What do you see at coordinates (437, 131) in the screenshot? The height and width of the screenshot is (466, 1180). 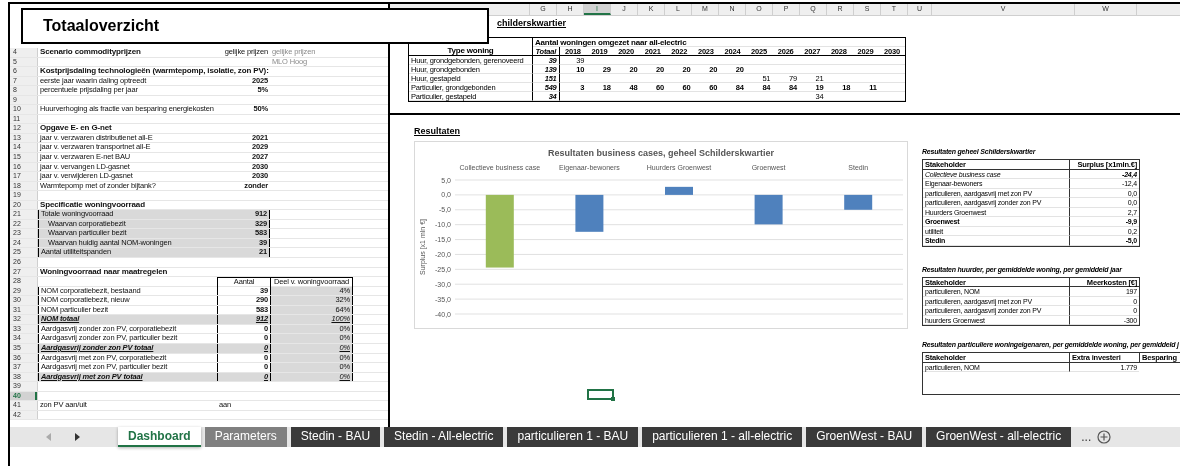 I see `section-title: Resultaten` at bounding box center [437, 131].